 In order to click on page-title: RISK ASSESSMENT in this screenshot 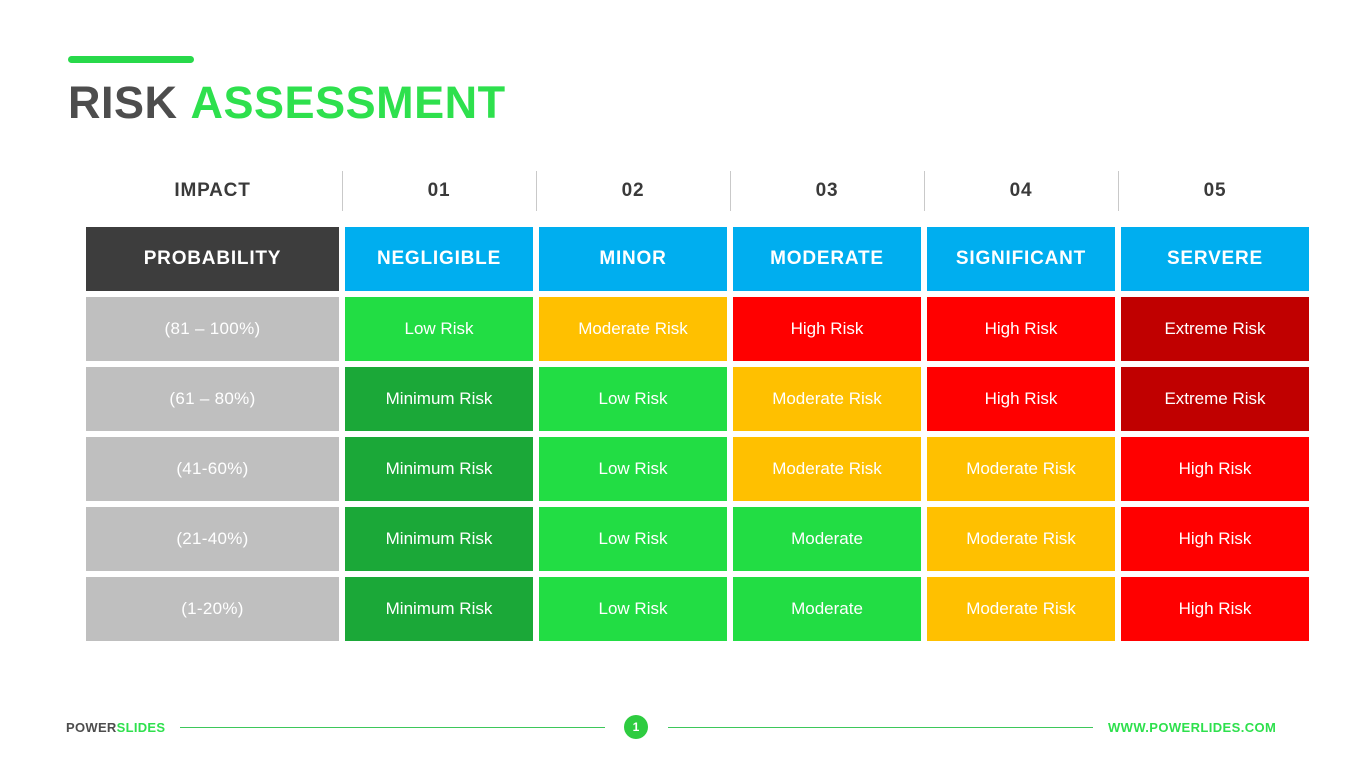, I will do `click(287, 102)`.